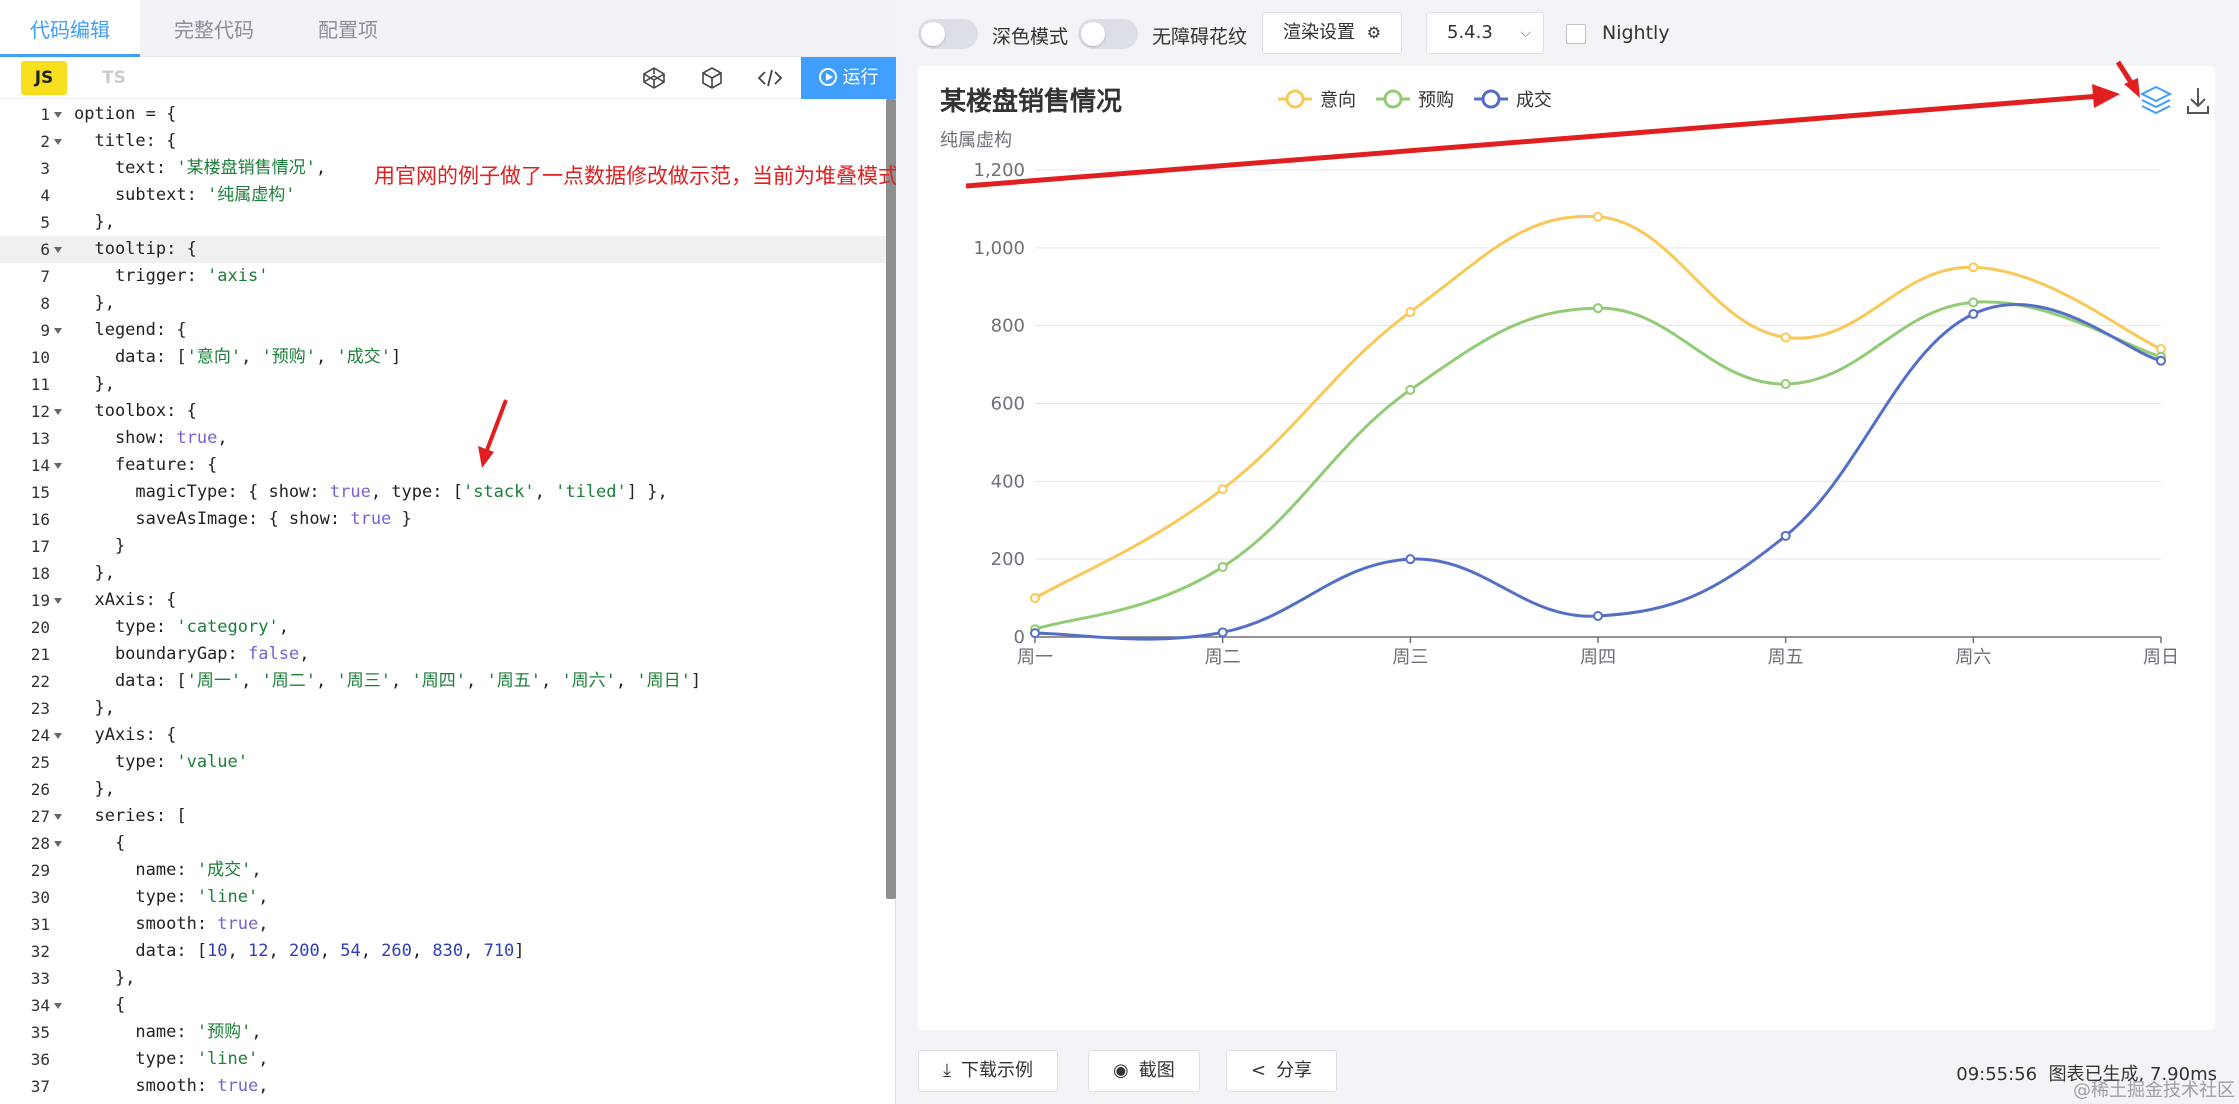 The height and width of the screenshot is (1104, 2239). I want to click on code-line: 21 boundaryGap: false,, so click(443, 654).